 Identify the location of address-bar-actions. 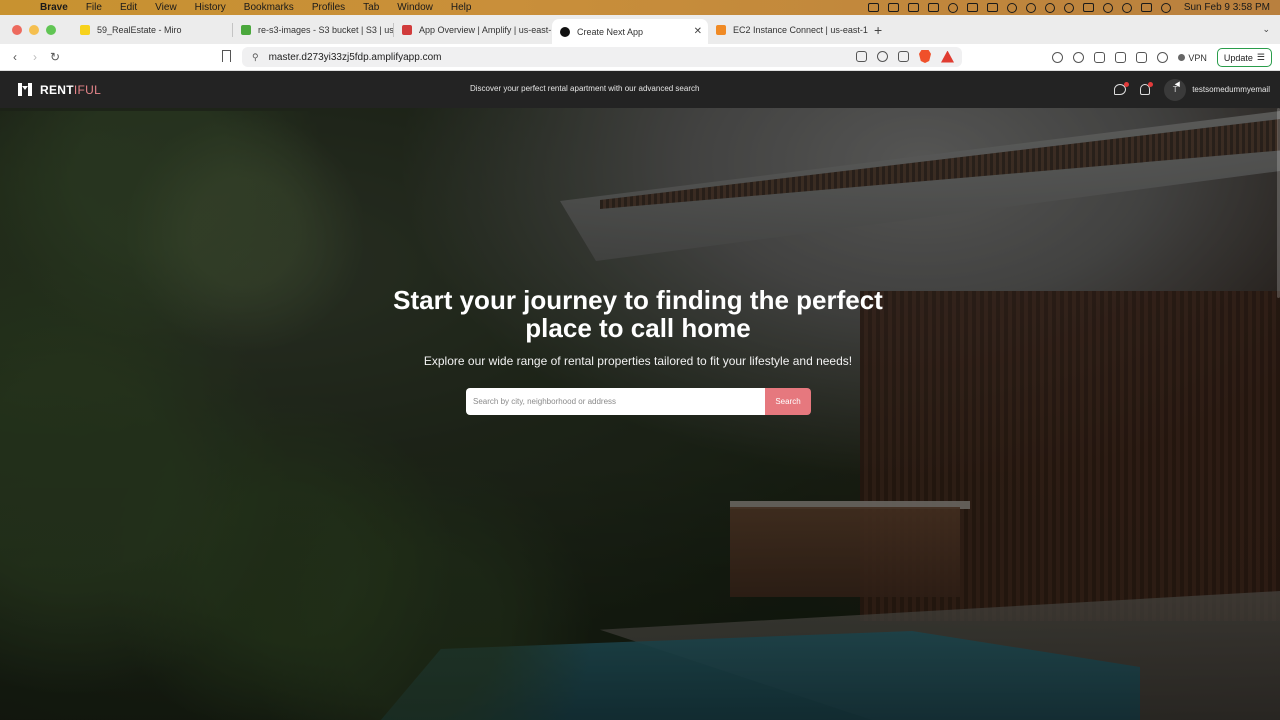
(905, 56).